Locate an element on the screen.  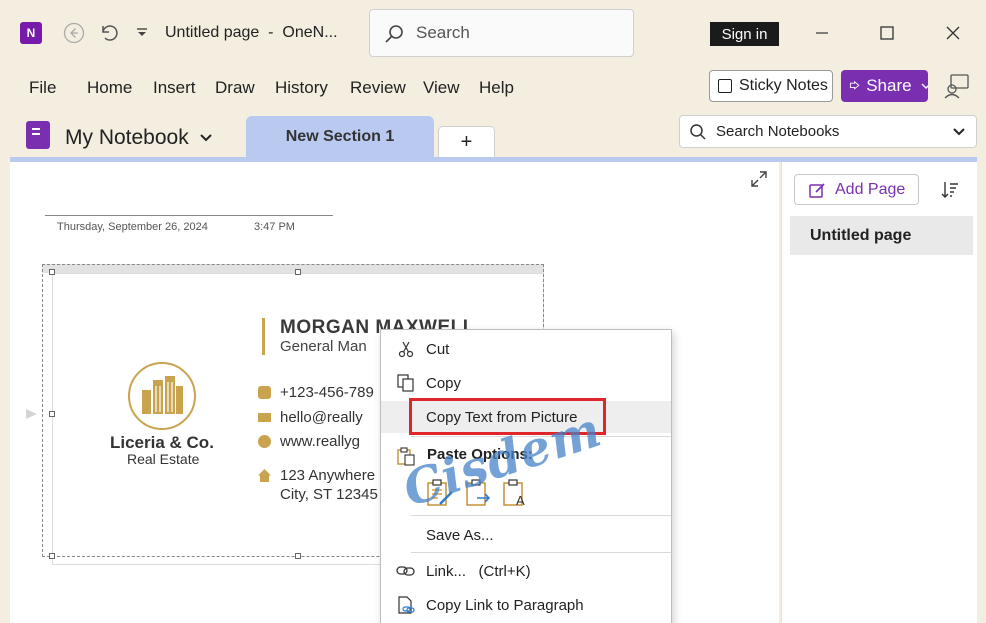
paste-options-label: Paste Options: is located at coordinates (480, 454).